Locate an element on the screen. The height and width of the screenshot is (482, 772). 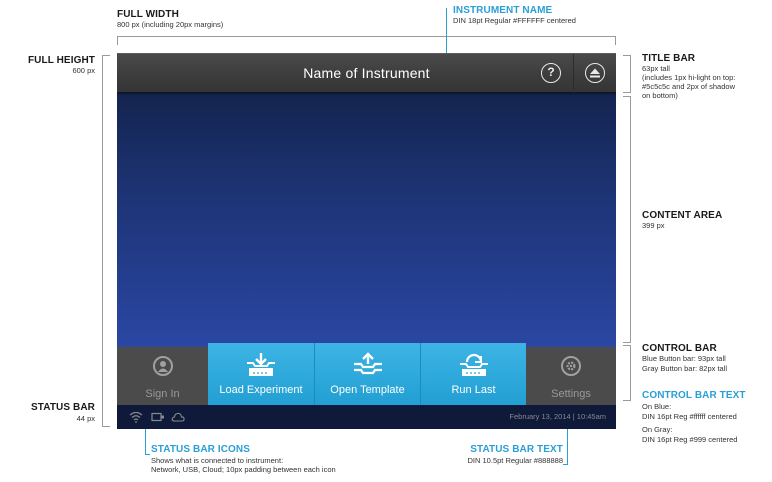
full-height-title: FULL HEIGHT is located at coordinates (61, 60).